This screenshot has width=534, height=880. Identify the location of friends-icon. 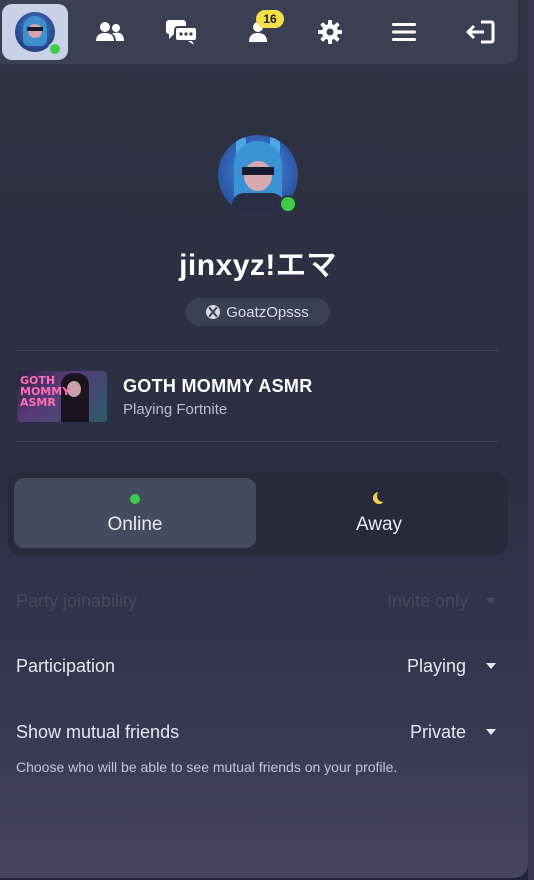
(110, 31).